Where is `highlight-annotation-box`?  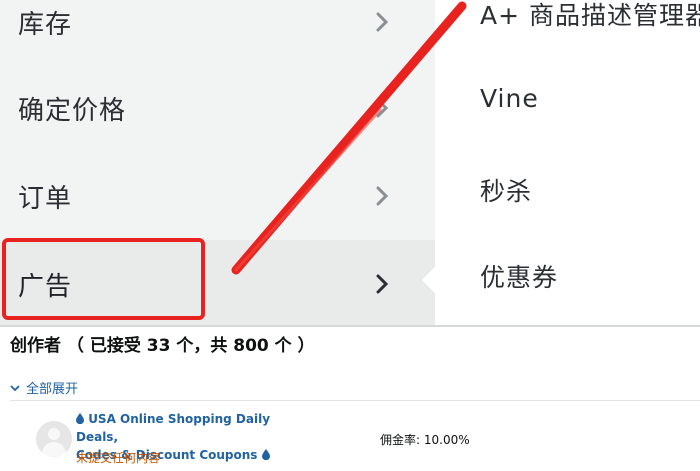 highlight-annotation-box is located at coordinates (103, 279).